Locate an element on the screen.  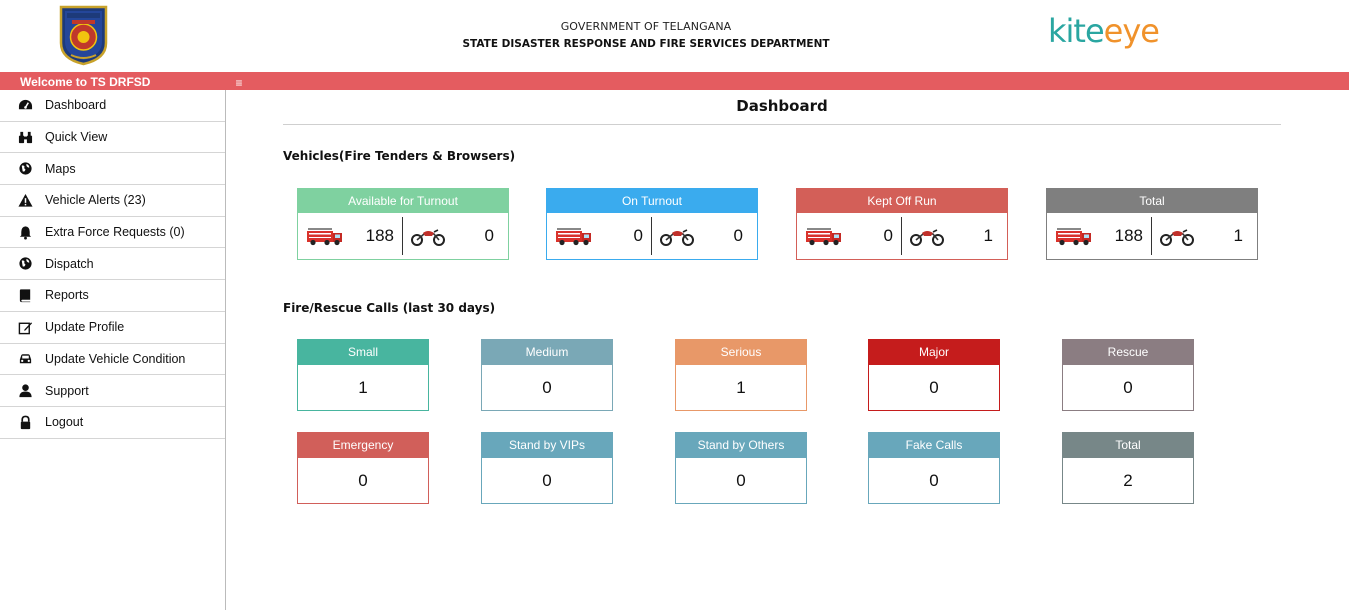
sidebar-item-extra-force-requests: Extra Force Requests (0) is located at coordinates (112, 233).